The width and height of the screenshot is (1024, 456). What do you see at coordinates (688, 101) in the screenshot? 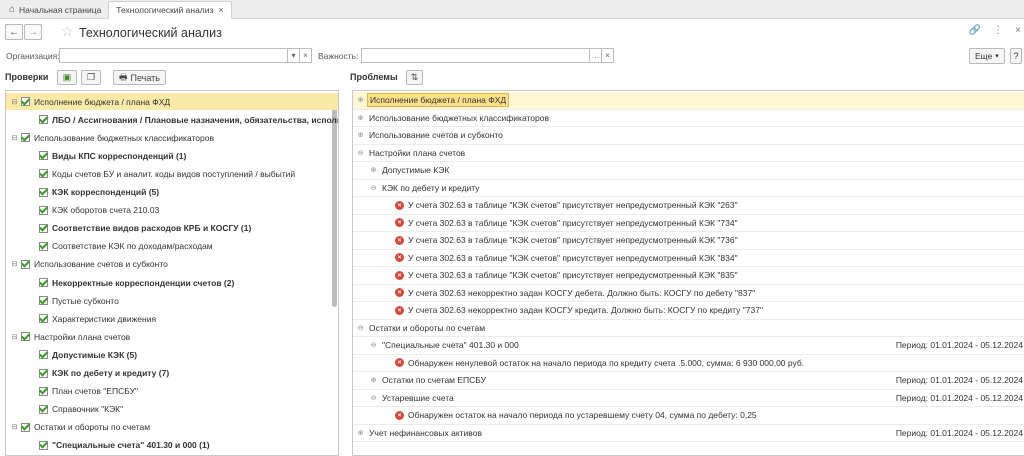
I see `problem-item: ⊕ Исполнение бюджета / плана ФХД` at bounding box center [688, 101].